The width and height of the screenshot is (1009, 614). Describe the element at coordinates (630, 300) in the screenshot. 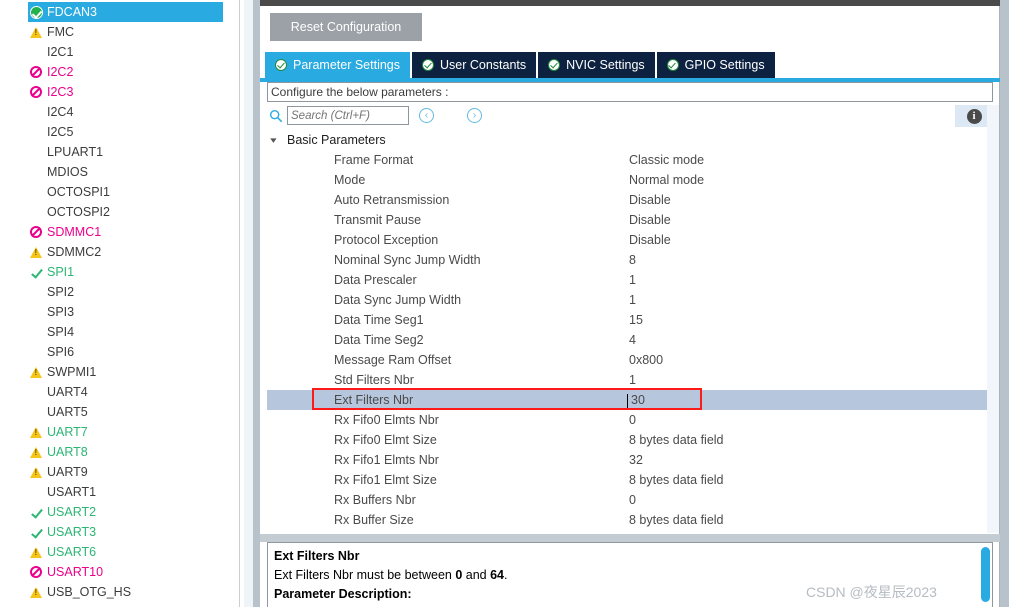

I see `parameter-row: Data Sync Jump Width 1` at that location.